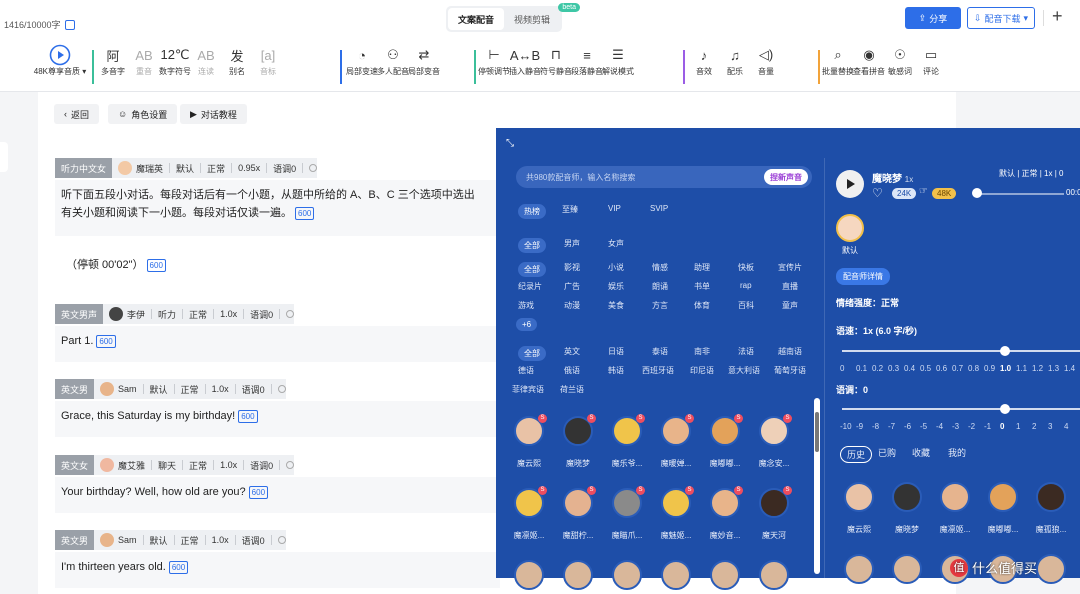 This screenshot has width=1080, height=594. Describe the element at coordinates (904, 193) in the screenshot. I see `quality-24k: 24K` at that location.